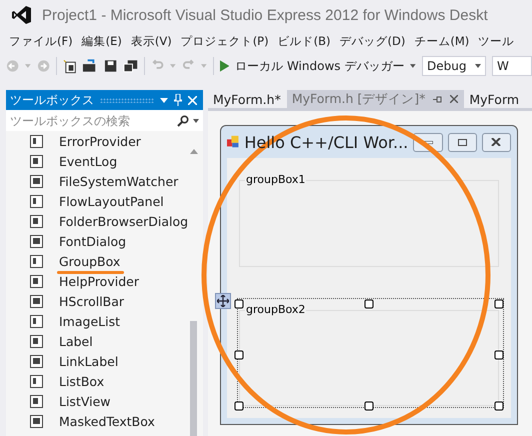 This screenshot has height=436, width=532. I want to click on move-handle, so click(223, 301).